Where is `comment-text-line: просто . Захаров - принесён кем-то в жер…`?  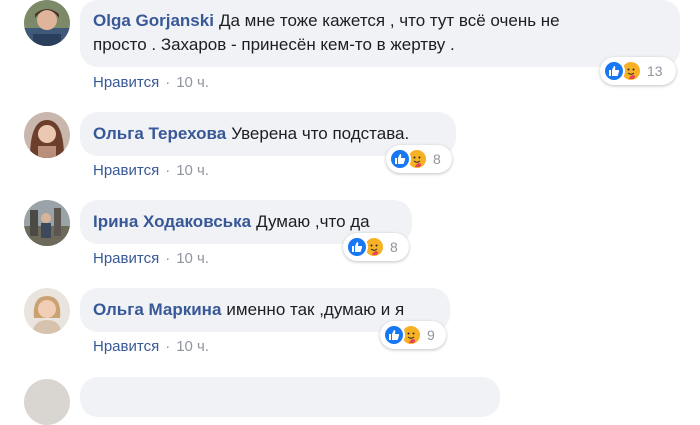 comment-text-line: просто . Захаров - принесён кем-то в жер… is located at coordinates (274, 44).